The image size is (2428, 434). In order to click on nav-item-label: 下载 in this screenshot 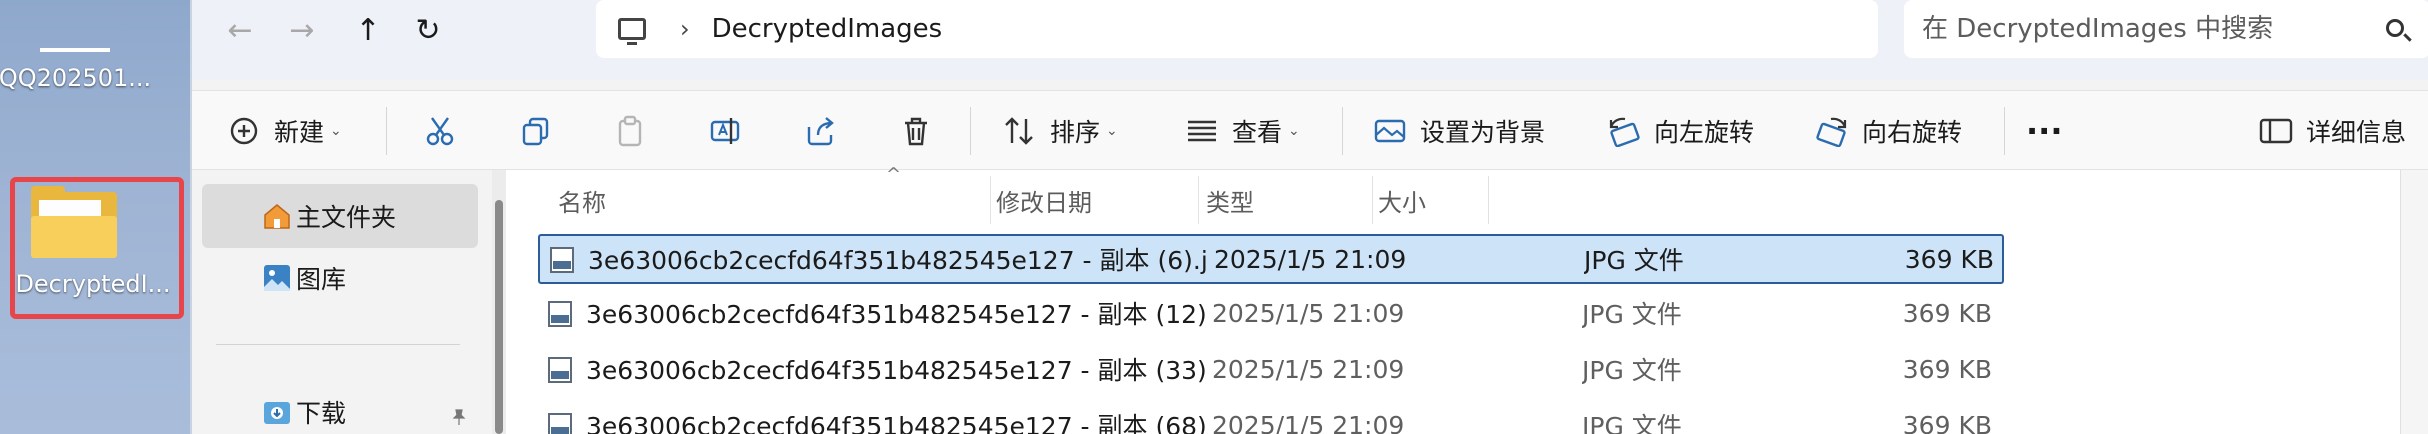, I will do `click(321, 413)`.